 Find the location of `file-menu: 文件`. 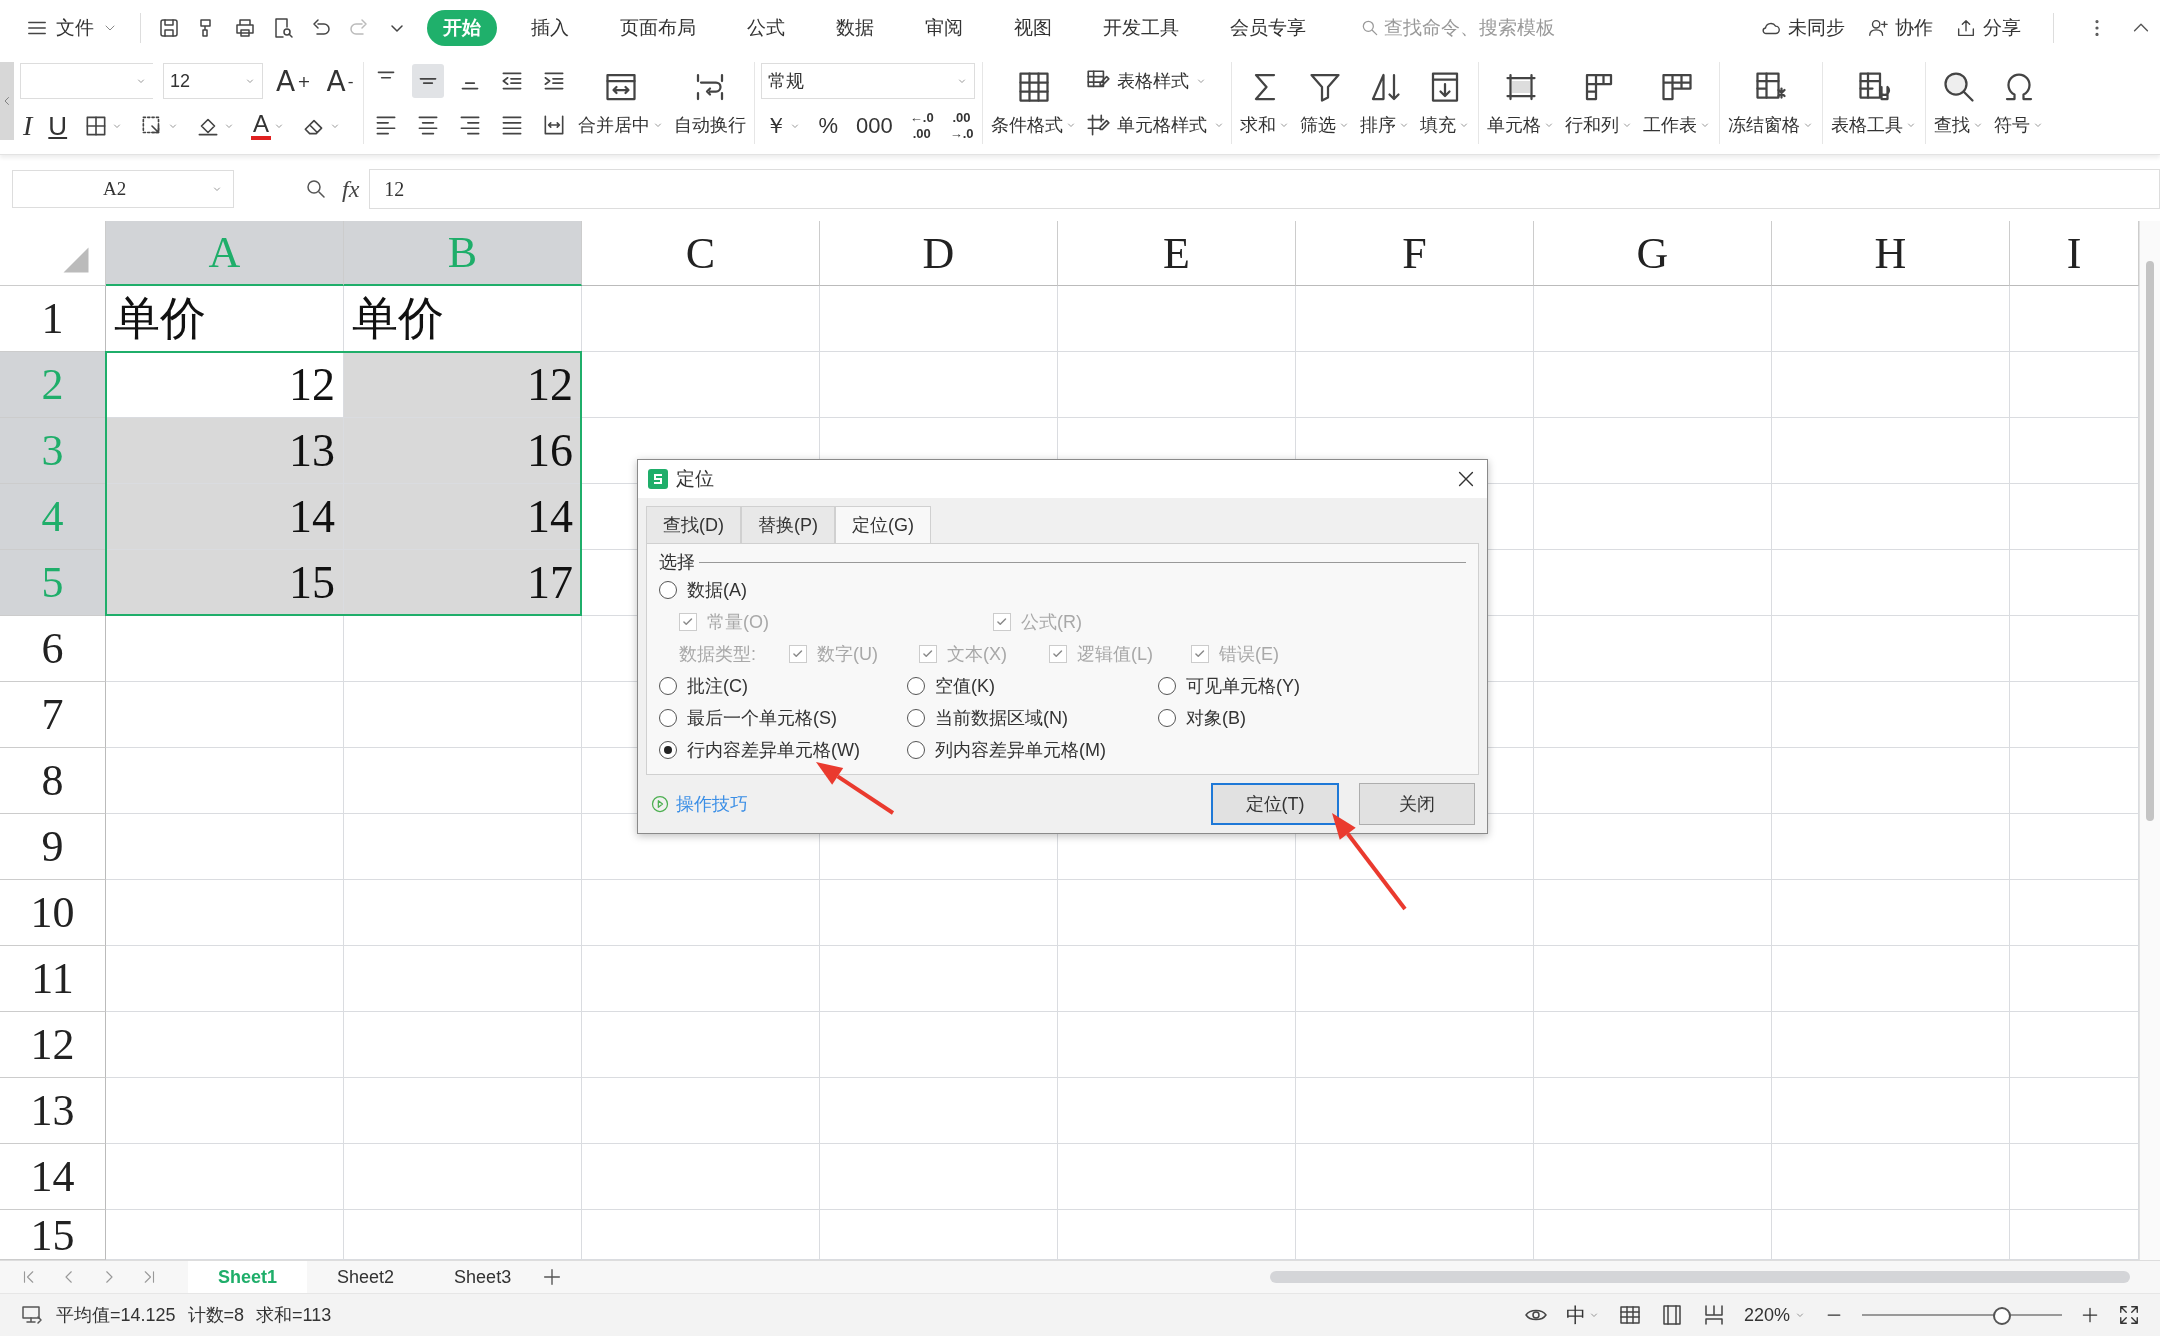

file-menu: 文件 is located at coordinates (72, 28).